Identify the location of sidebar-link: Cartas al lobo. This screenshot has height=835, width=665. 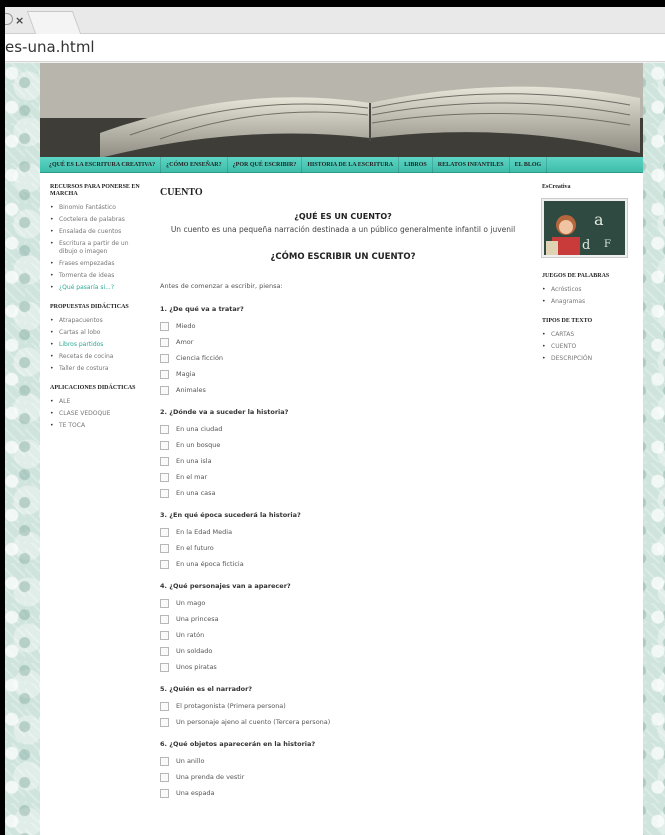
(99, 333).